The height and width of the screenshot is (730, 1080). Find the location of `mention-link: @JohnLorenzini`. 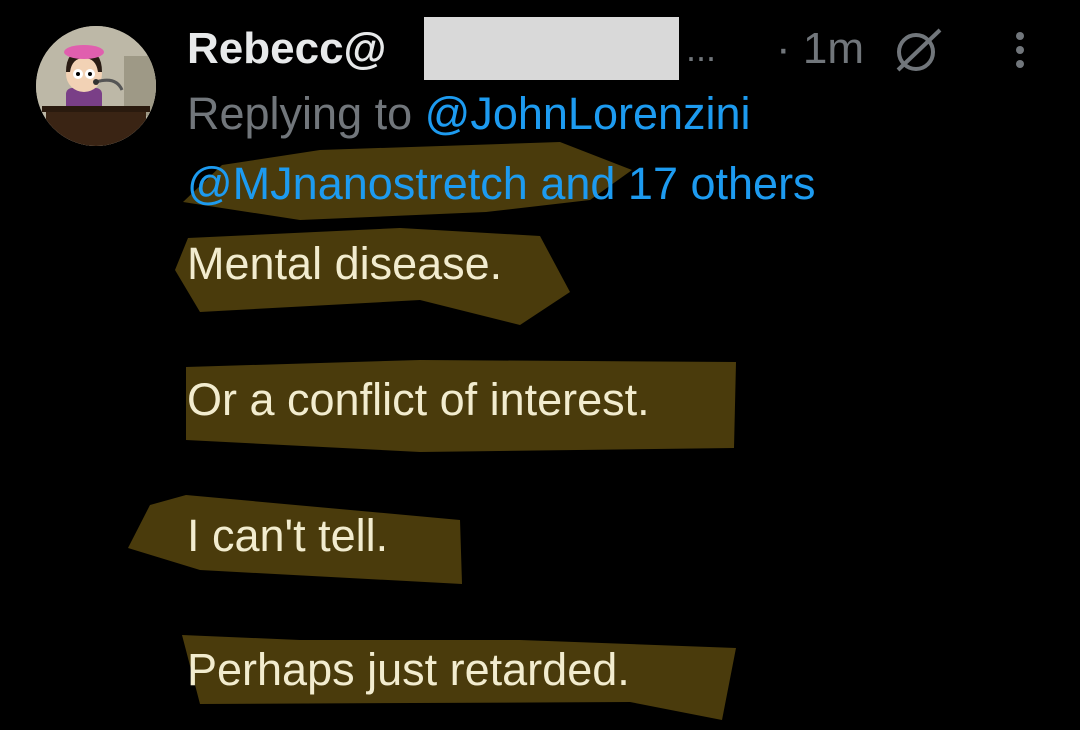

mention-link: @JohnLorenzini is located at coordinates (588, 113).